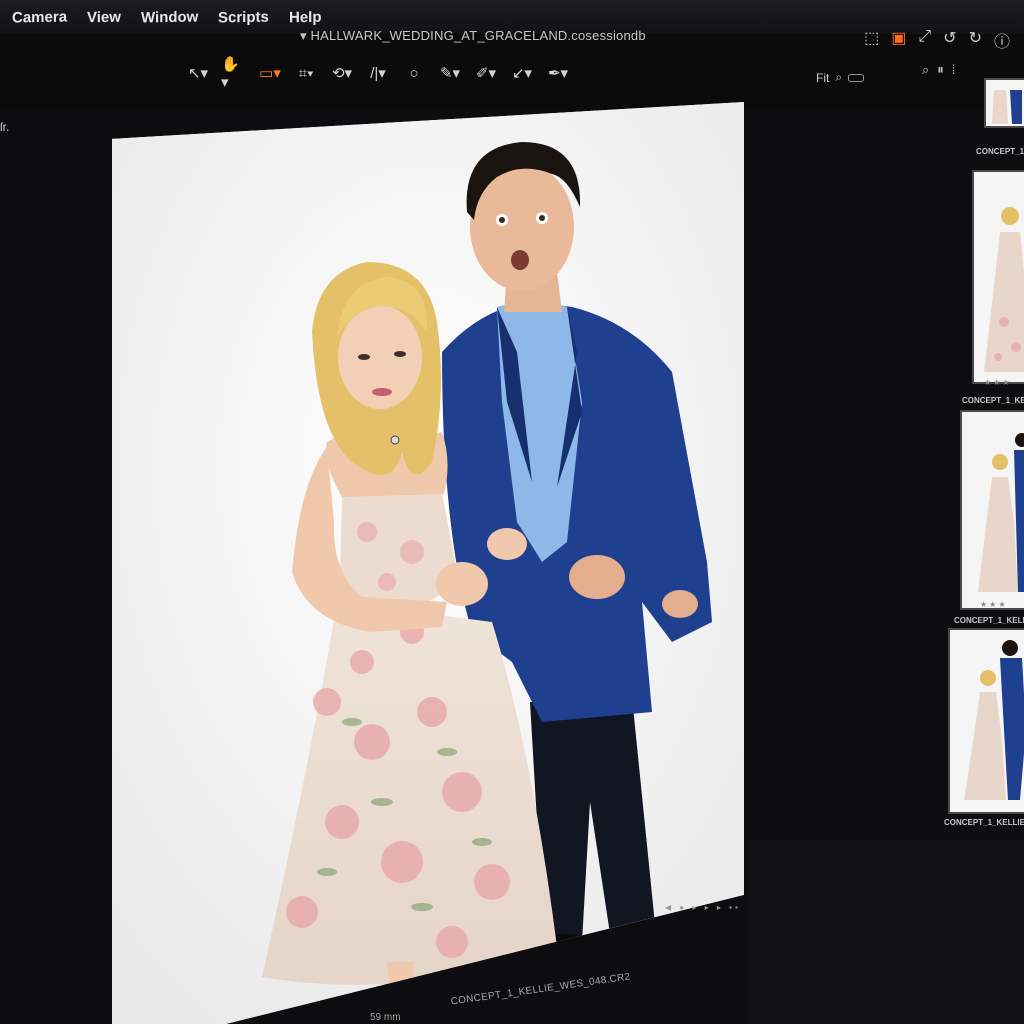  What do you see at coordinates (270, 73) in the screenshot?
I see `shape-tool-icon: ▭▾` at bounding box center [270, 73].